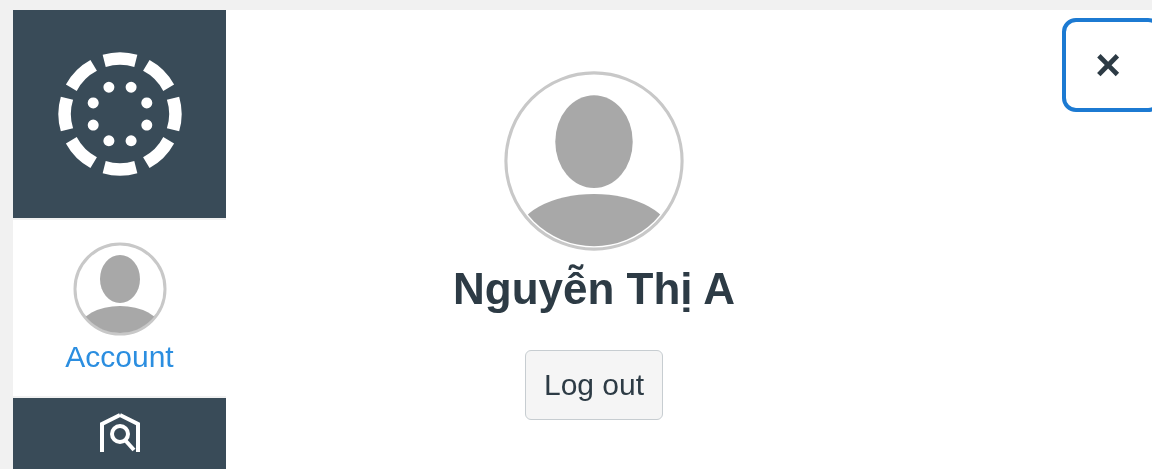 The width and height of the screenshot is (1152, 469). I want to click on logout-button: Log out, so click(594, 385).